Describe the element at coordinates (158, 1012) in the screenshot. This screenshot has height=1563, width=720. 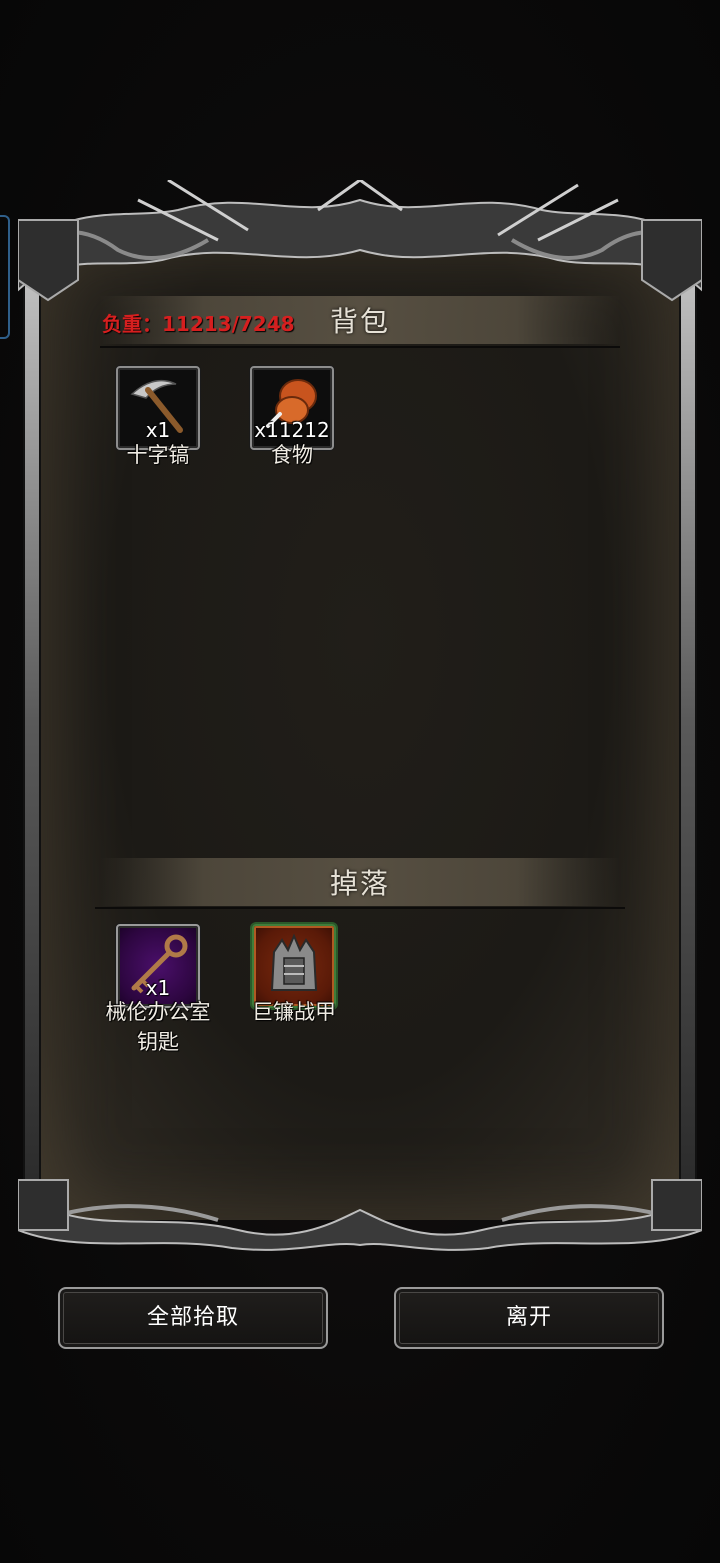
I see `item-name-line1: 械伦办公室` at that location.